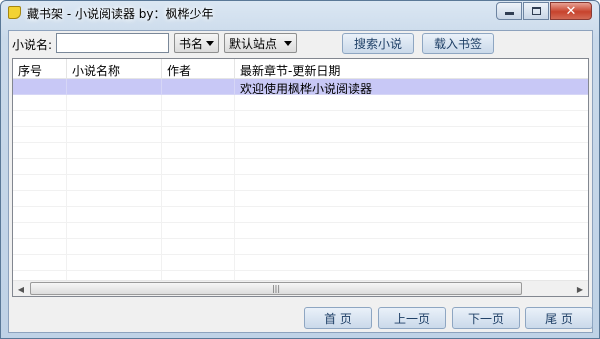  I want to click on prev-page-button: 上一页, so click(412, 318).